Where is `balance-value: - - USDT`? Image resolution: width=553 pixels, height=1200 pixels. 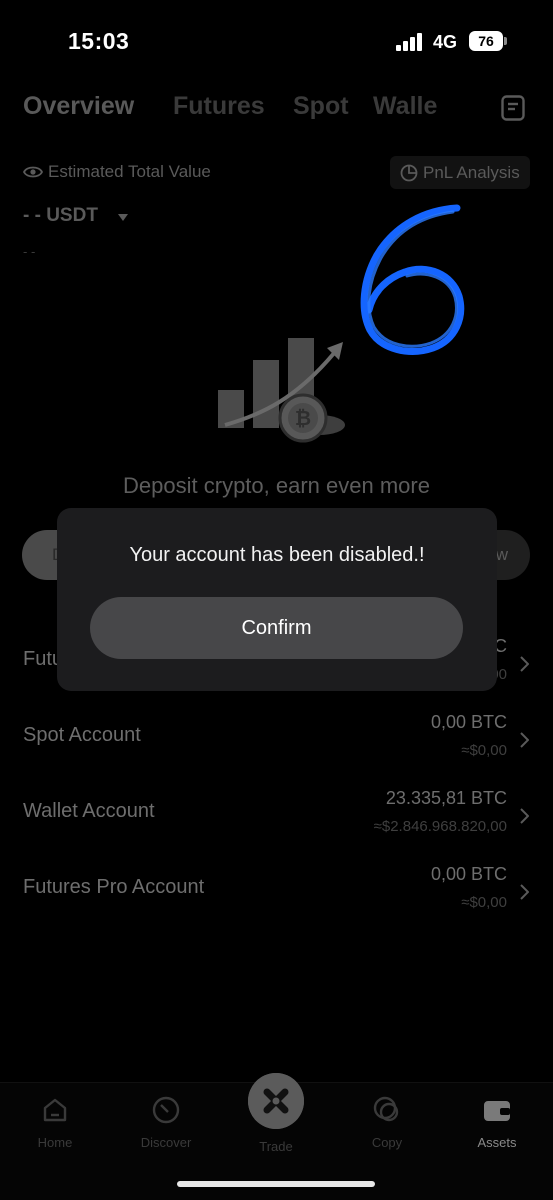 balance-value: - - USDT is located at coordinates (60, 215).